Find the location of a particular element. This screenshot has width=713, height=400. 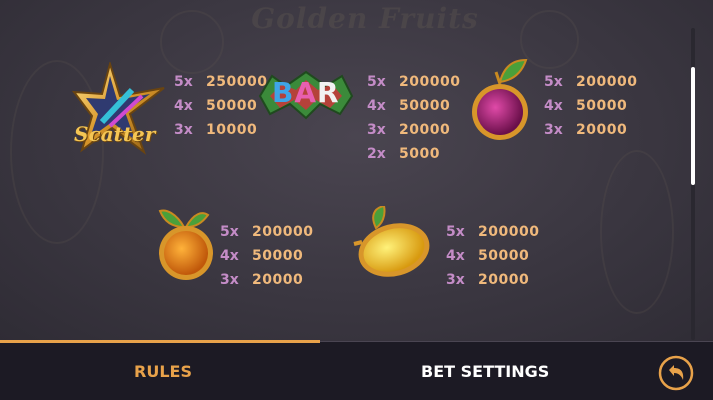

paytable-row: 3x 10000 is located at coordinates (215, 130).